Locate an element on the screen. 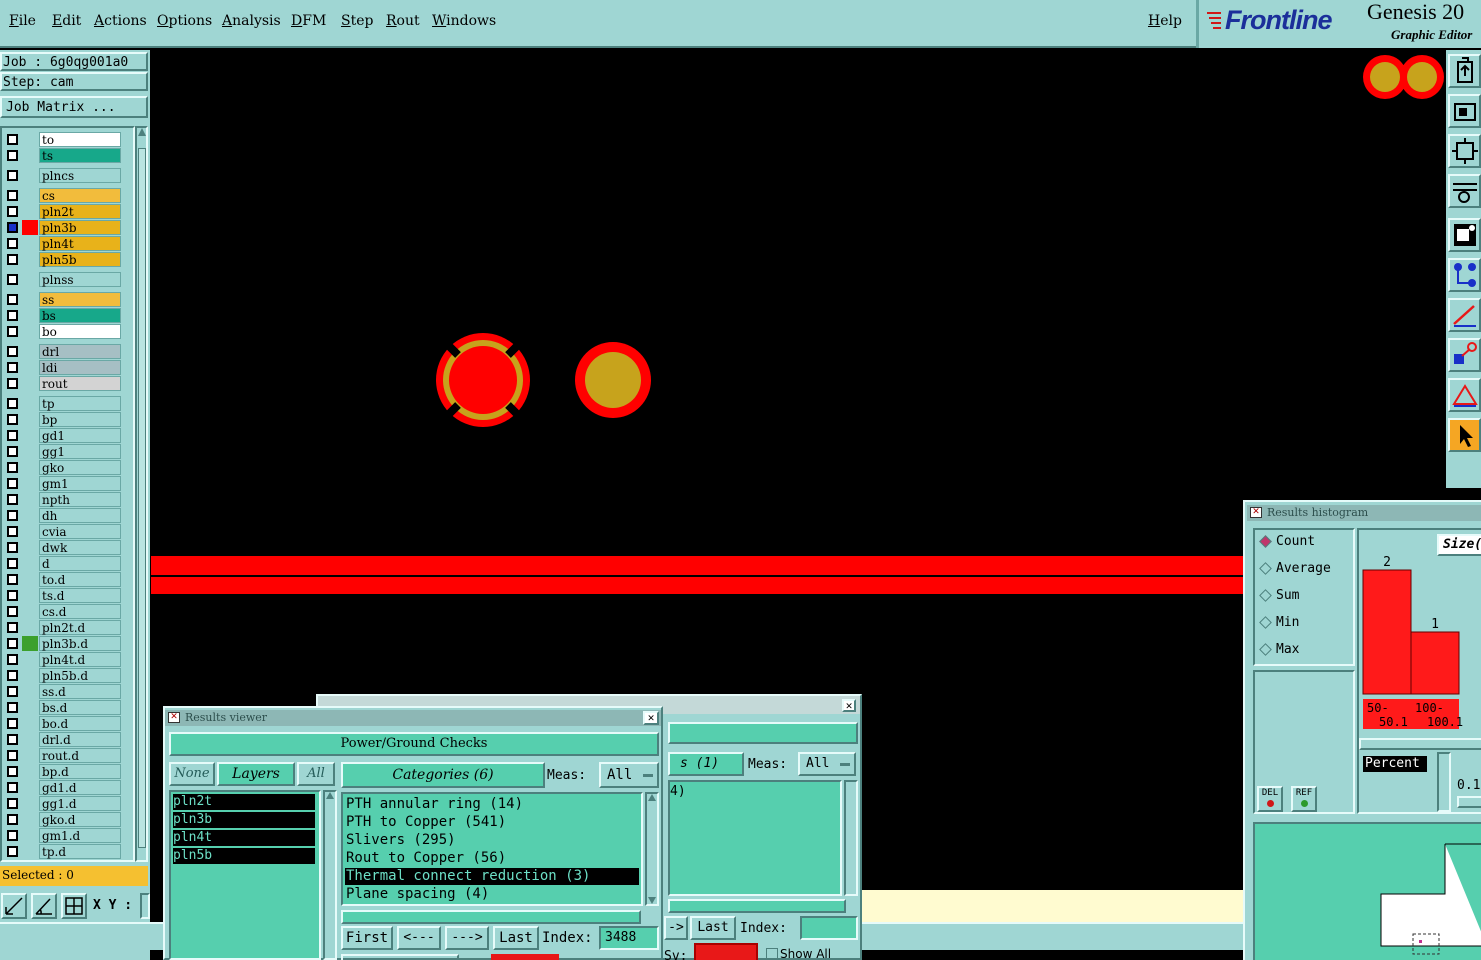  layer-row: pln3b is located at coordinates (62, 227).